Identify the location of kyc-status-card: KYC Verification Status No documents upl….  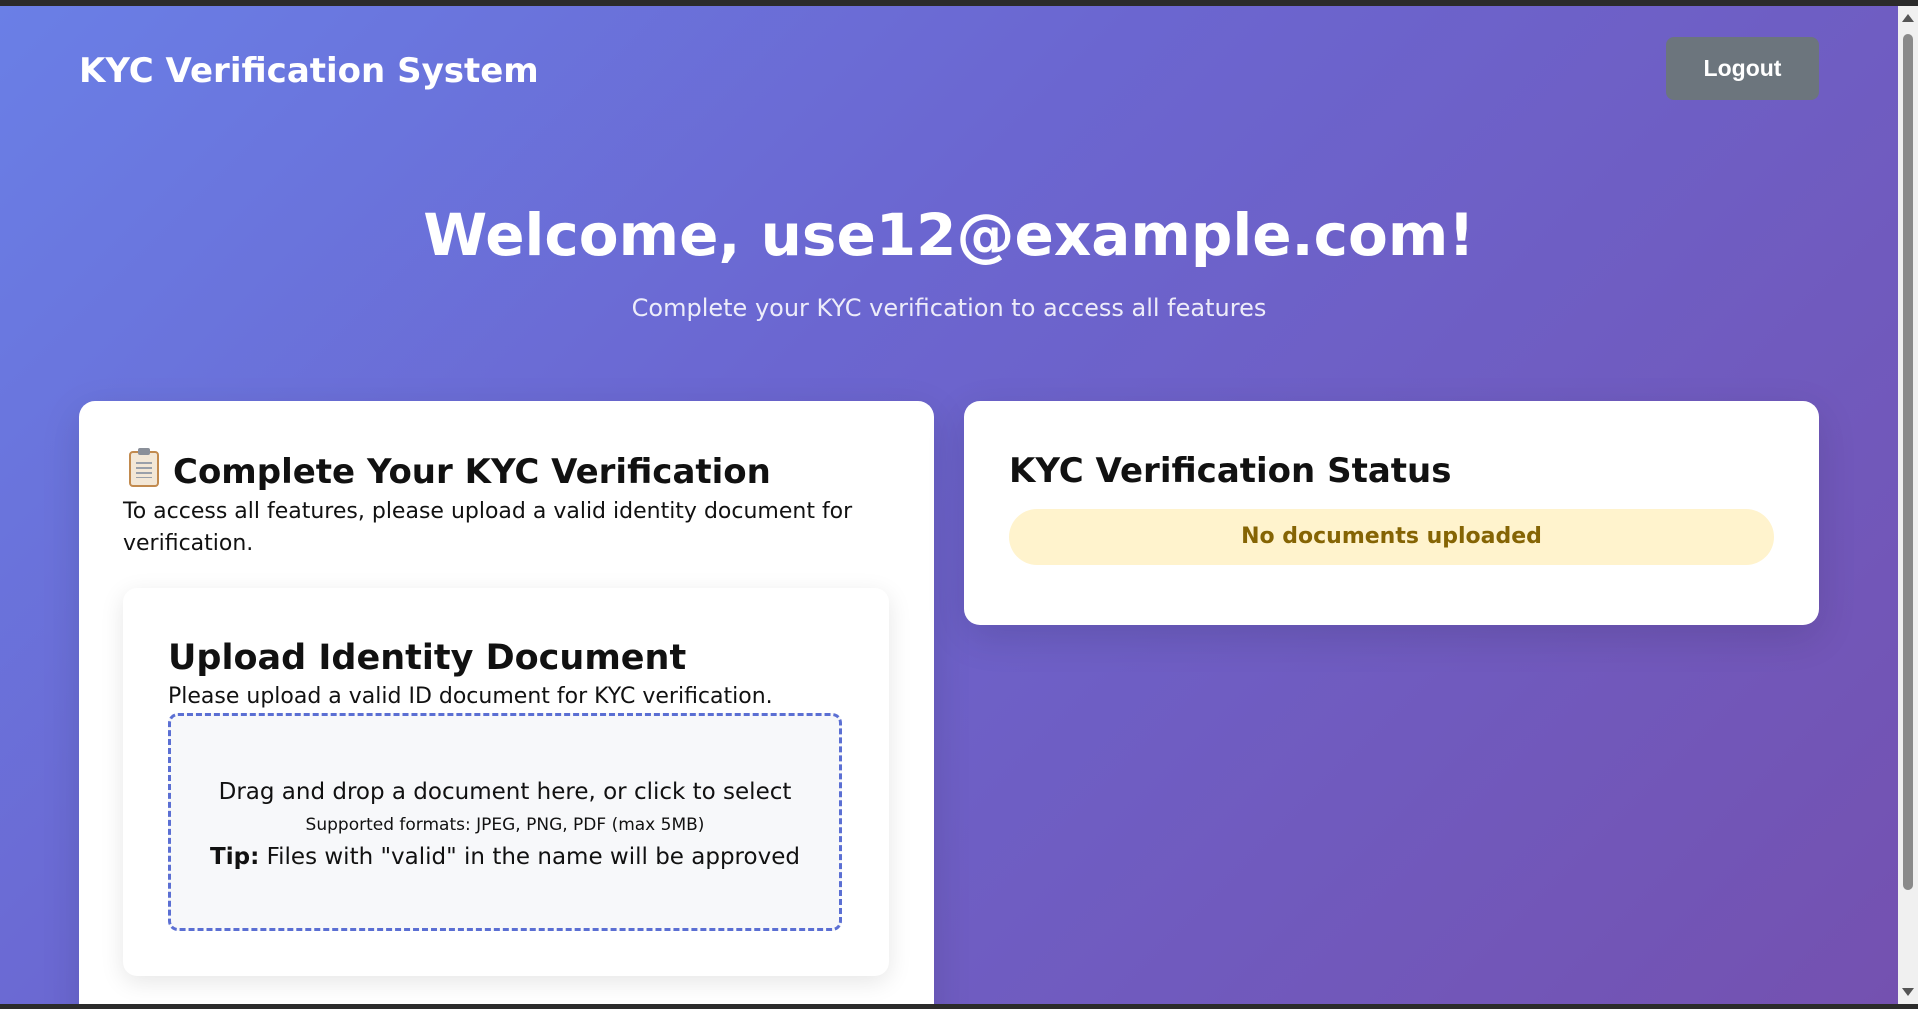
(1391, 513).